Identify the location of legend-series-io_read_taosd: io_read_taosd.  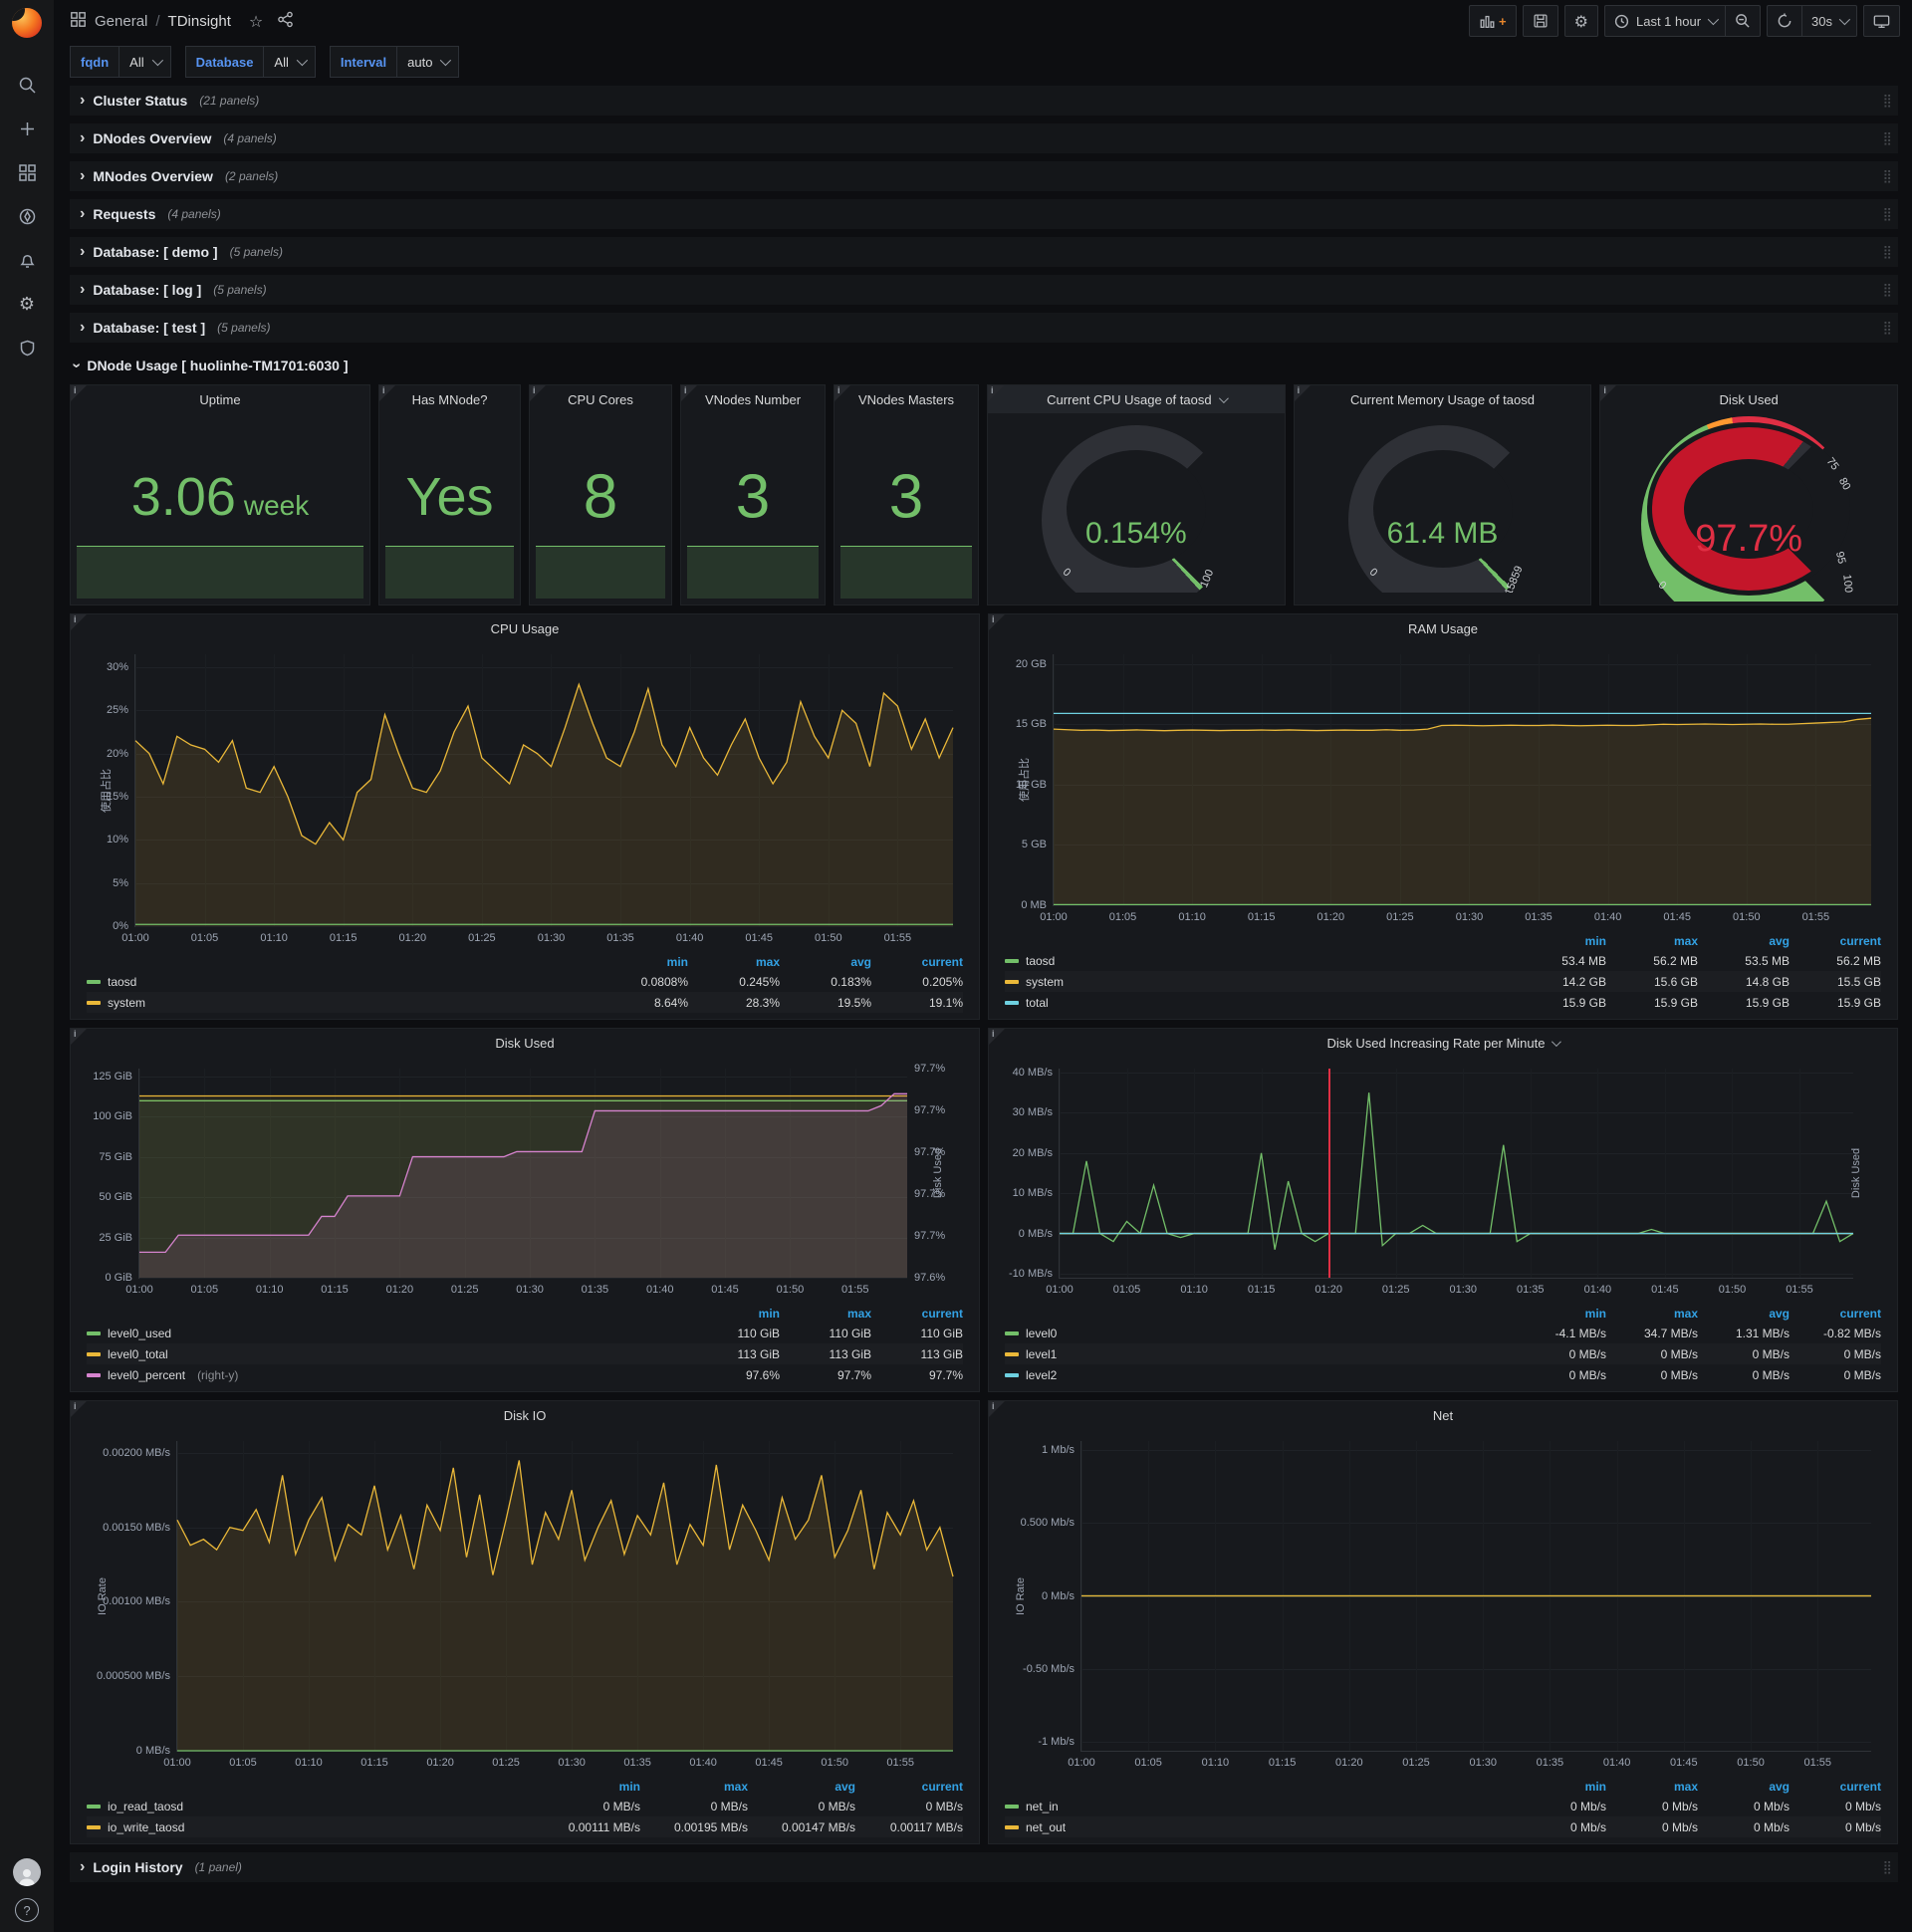
(310, 1807).